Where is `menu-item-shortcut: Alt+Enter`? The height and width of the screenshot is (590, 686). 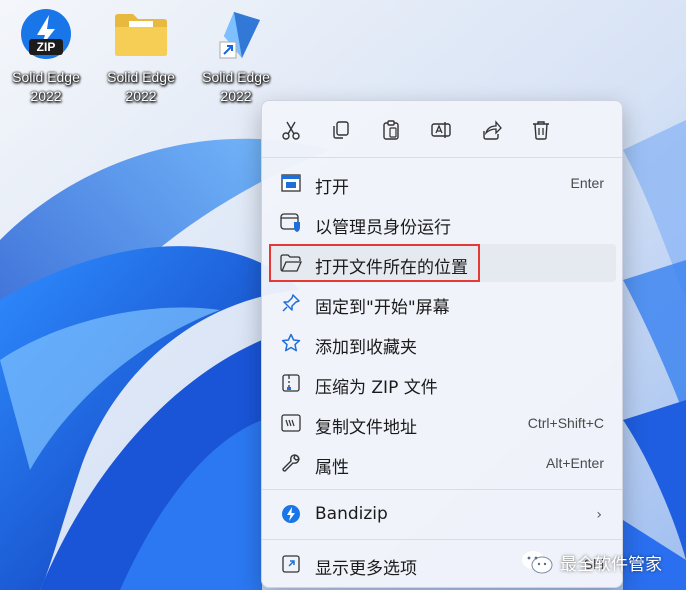 menu-item-shortcut: Alt+Enter is located at coordinates (575, 463).